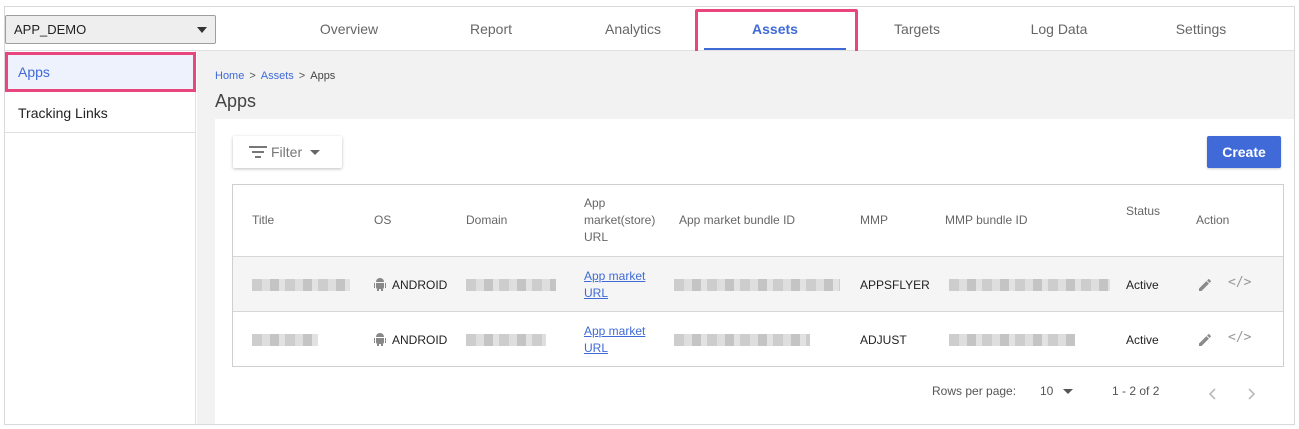 The width and height of the screenshot is (1299, 429). I want to click on header-line: App, so click(595, 203).